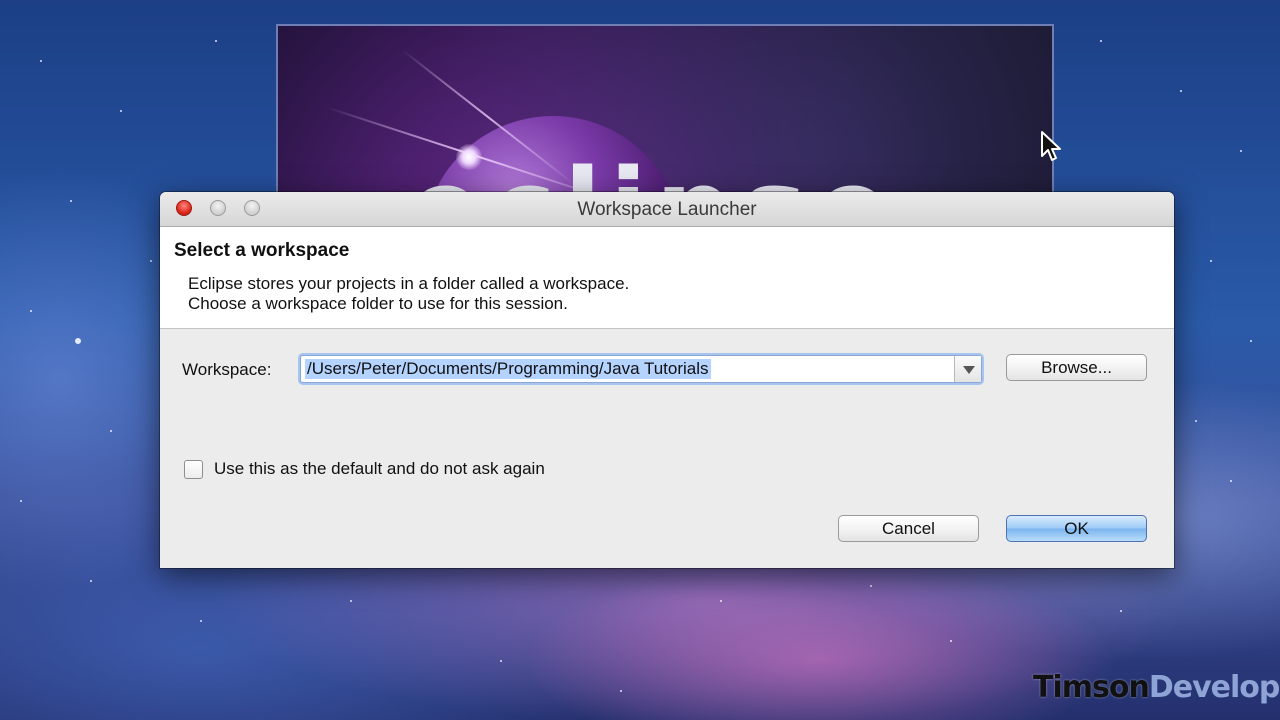 The image size is (1280, 720). Describe the element at coordinates (227, 369) in the screenshot. I see `workspace-label: Workspace:` at that location.